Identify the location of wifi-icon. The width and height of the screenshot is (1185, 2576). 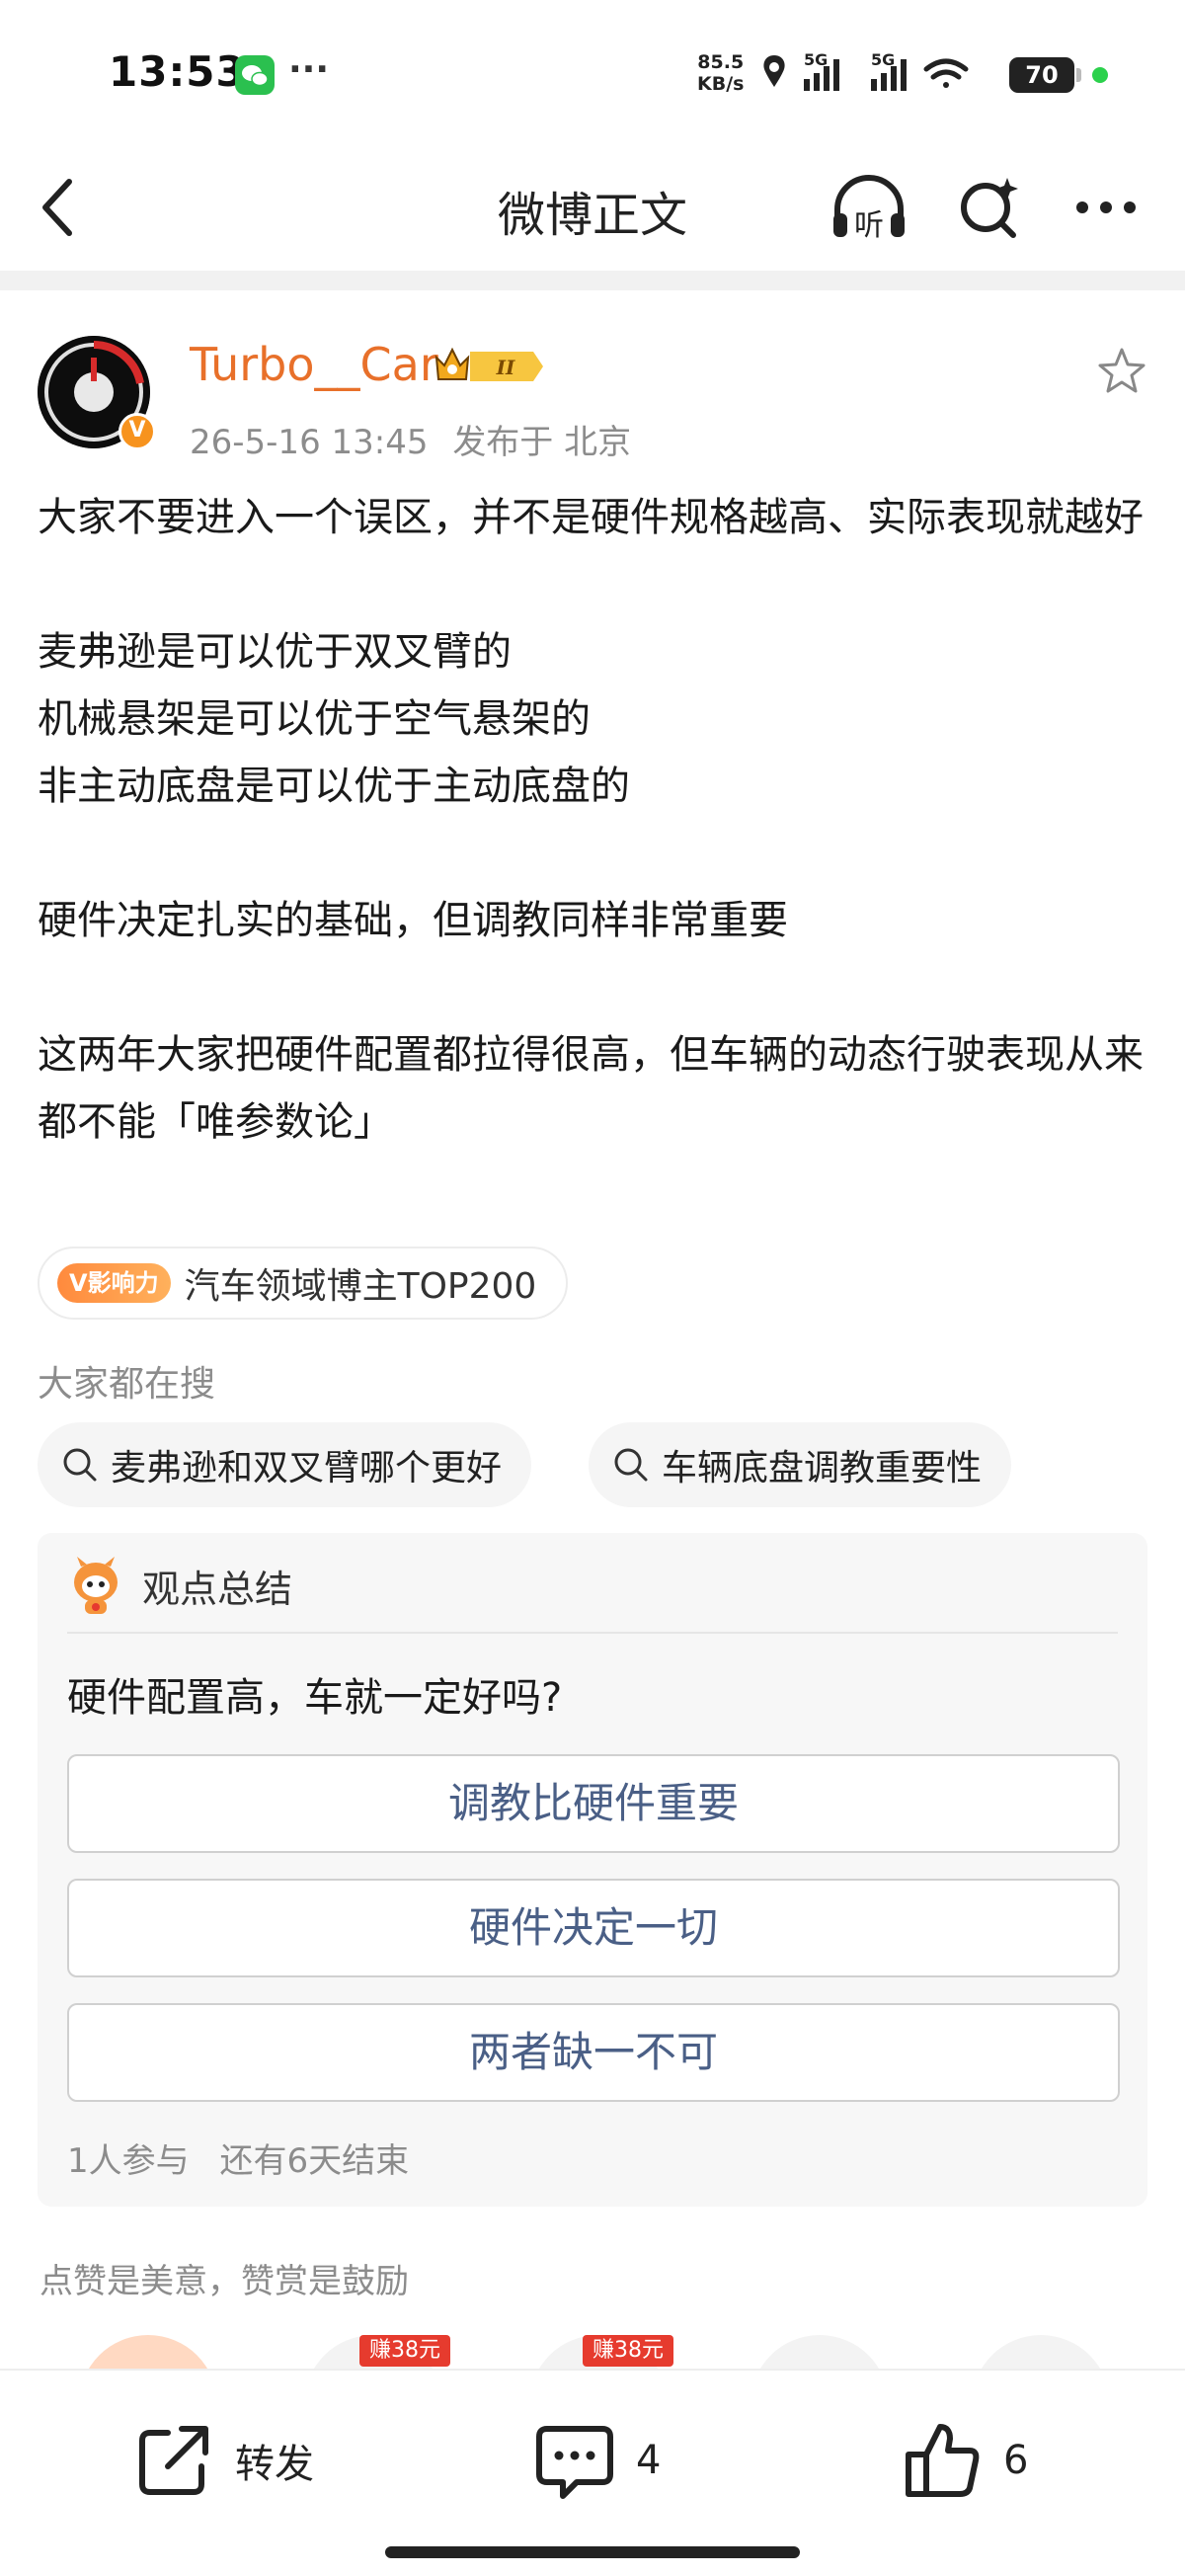
(946, 73).